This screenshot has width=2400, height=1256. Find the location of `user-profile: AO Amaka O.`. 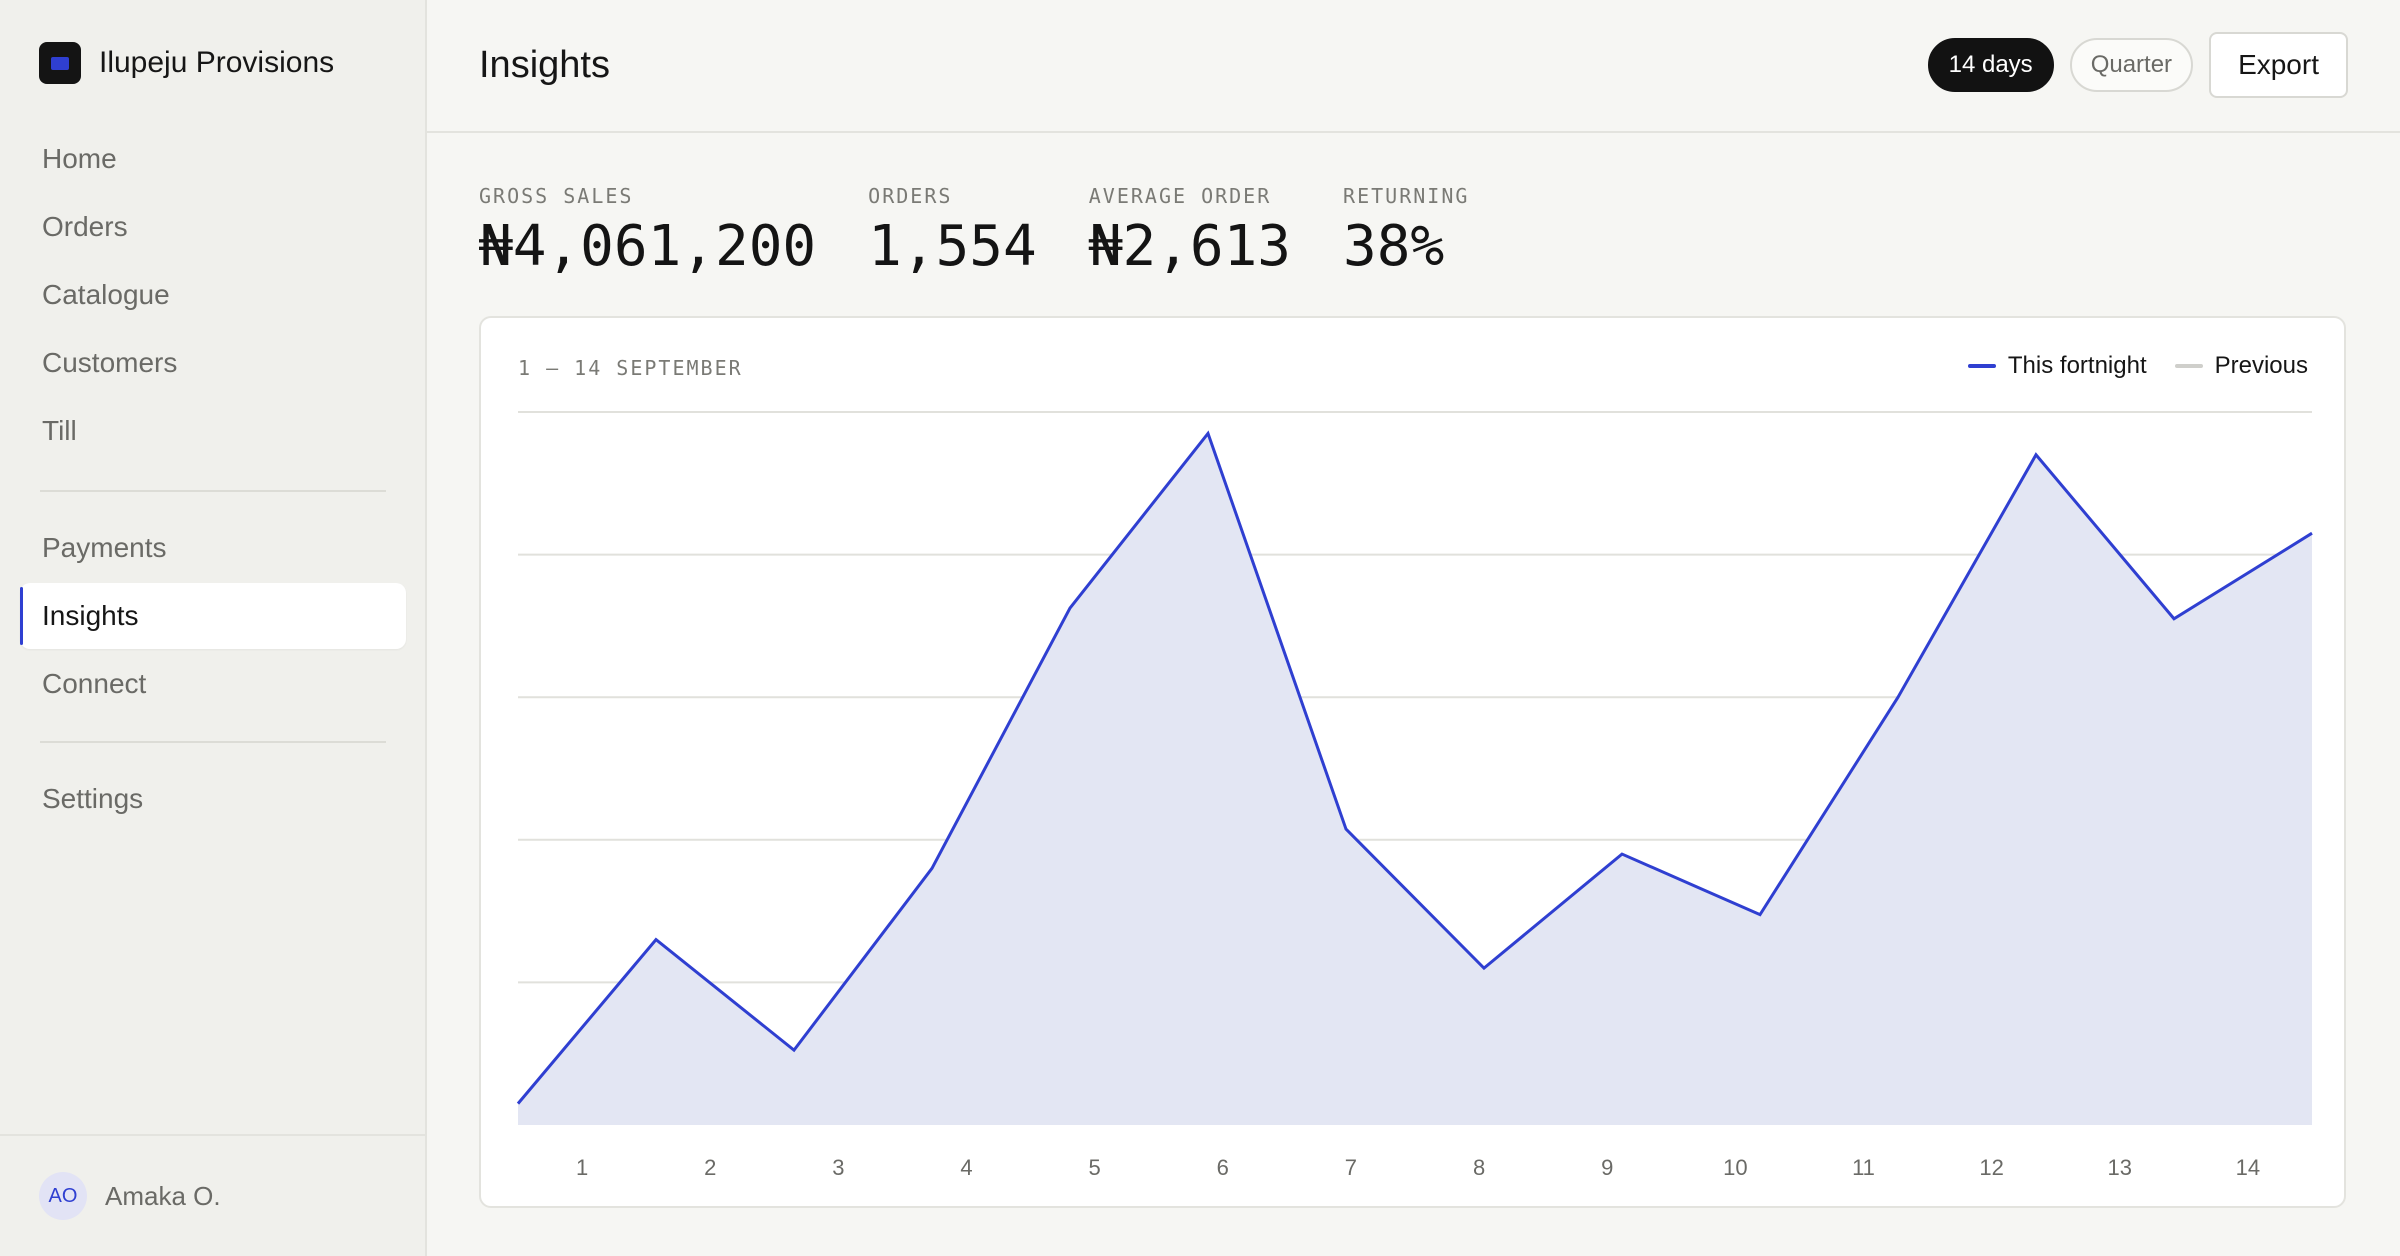

user-profile: AO Amaka O. is located at coordinates (212, 1195).